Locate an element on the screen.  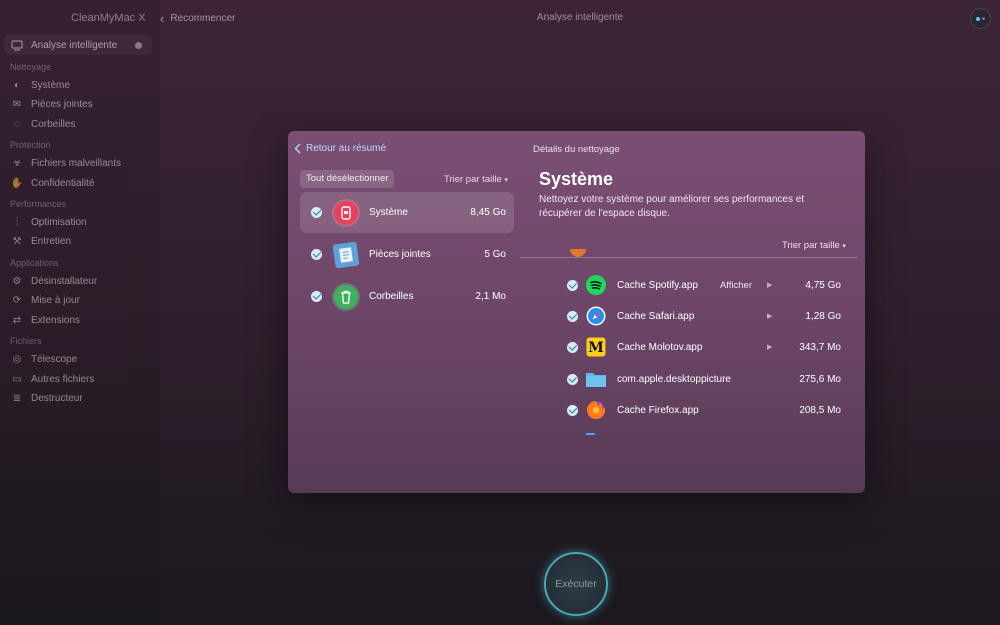
update-icon: ⟳ is located at coordinates (17, 300).